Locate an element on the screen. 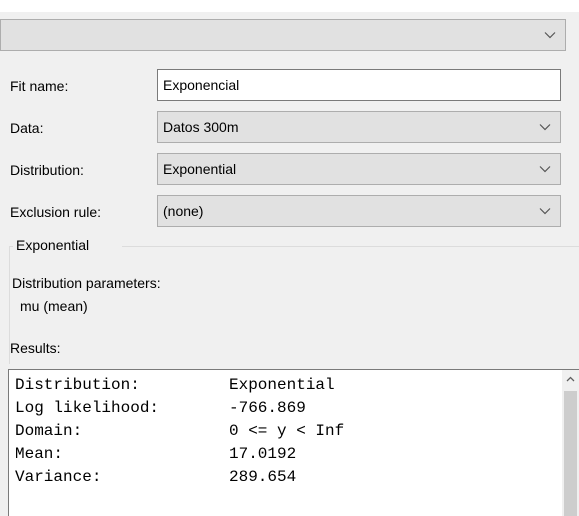 This screenshot has width=579, height=516. result-row: Variance: 289.654 is located at coordinates (290, 477).